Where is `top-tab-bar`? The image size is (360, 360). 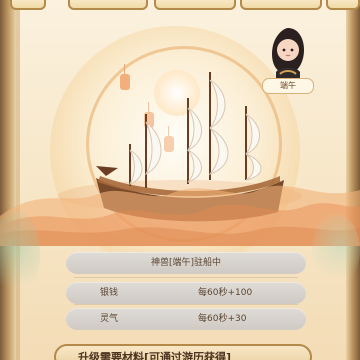
top-tab-bar is located at coordinates (180, 6).